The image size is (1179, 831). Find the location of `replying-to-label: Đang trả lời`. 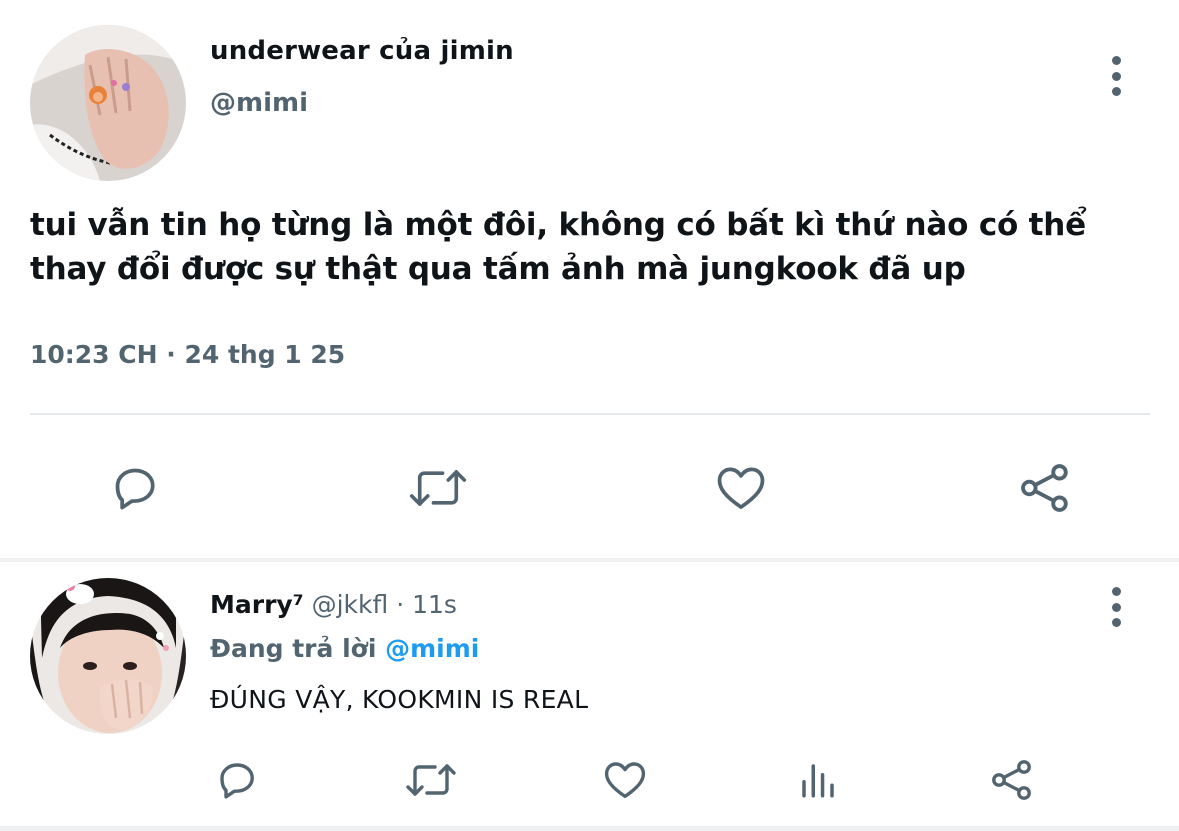

replying-to-label: Đang trả lời is located at coordinates (293, 648).